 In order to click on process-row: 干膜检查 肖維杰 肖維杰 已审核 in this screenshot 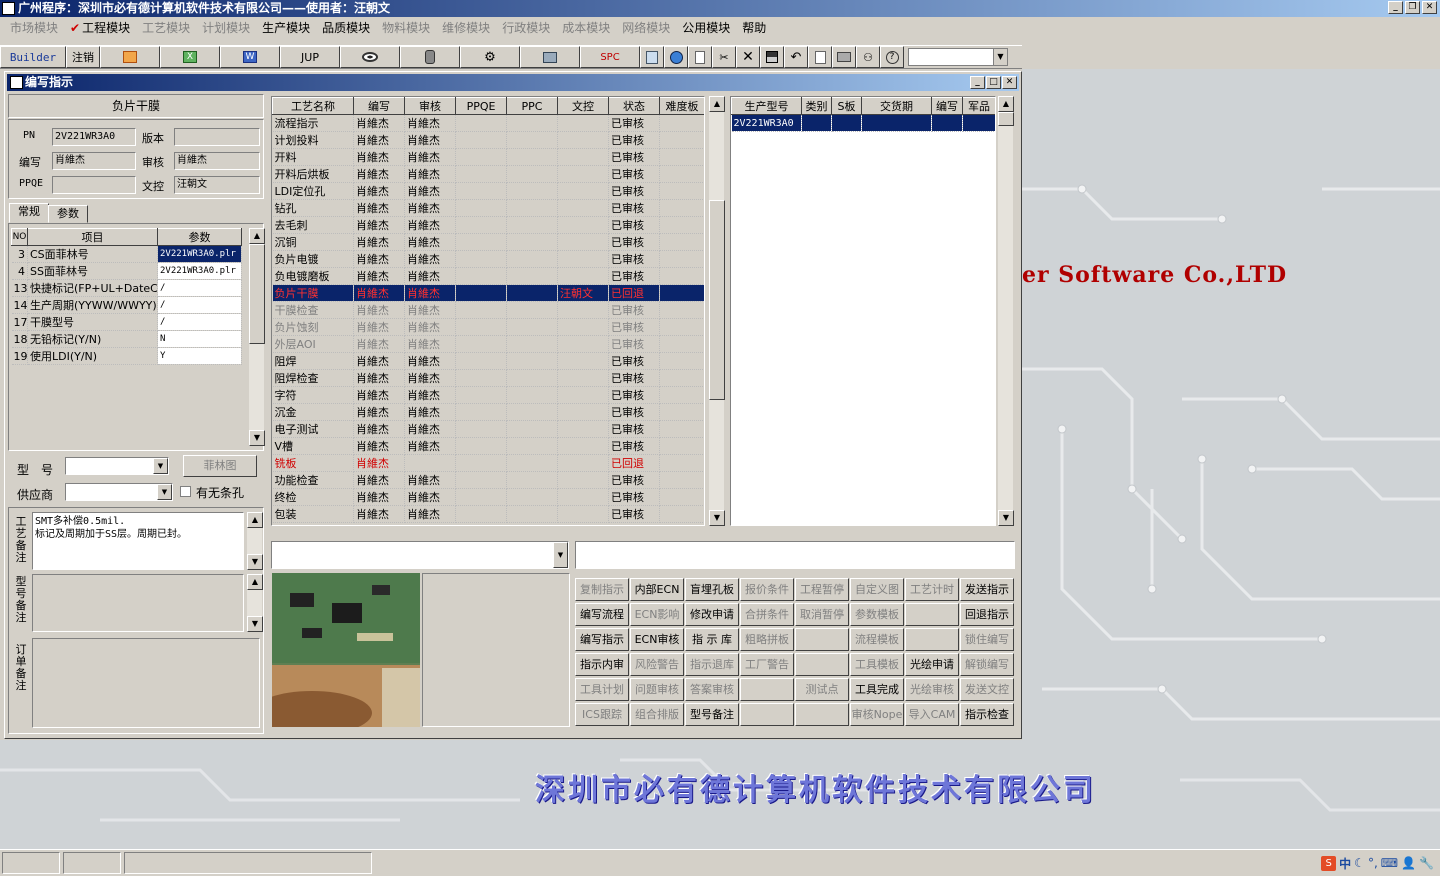, I will do `click(488, 310)`.